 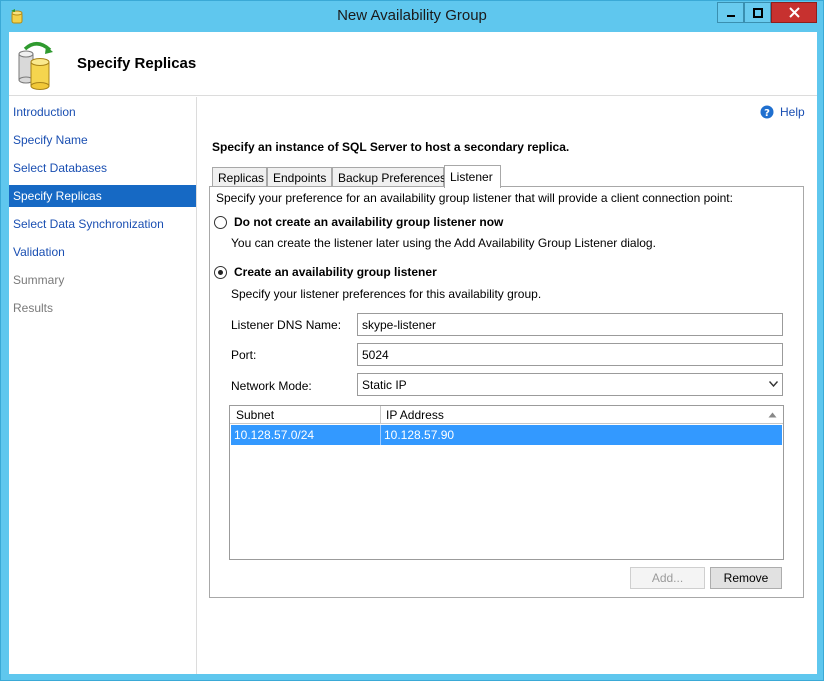 What do you see at coordinates (274, 435) in the screenshot?
I see `subnet-cell: 10.128.57.0/24` at bounding box center [274, 435].